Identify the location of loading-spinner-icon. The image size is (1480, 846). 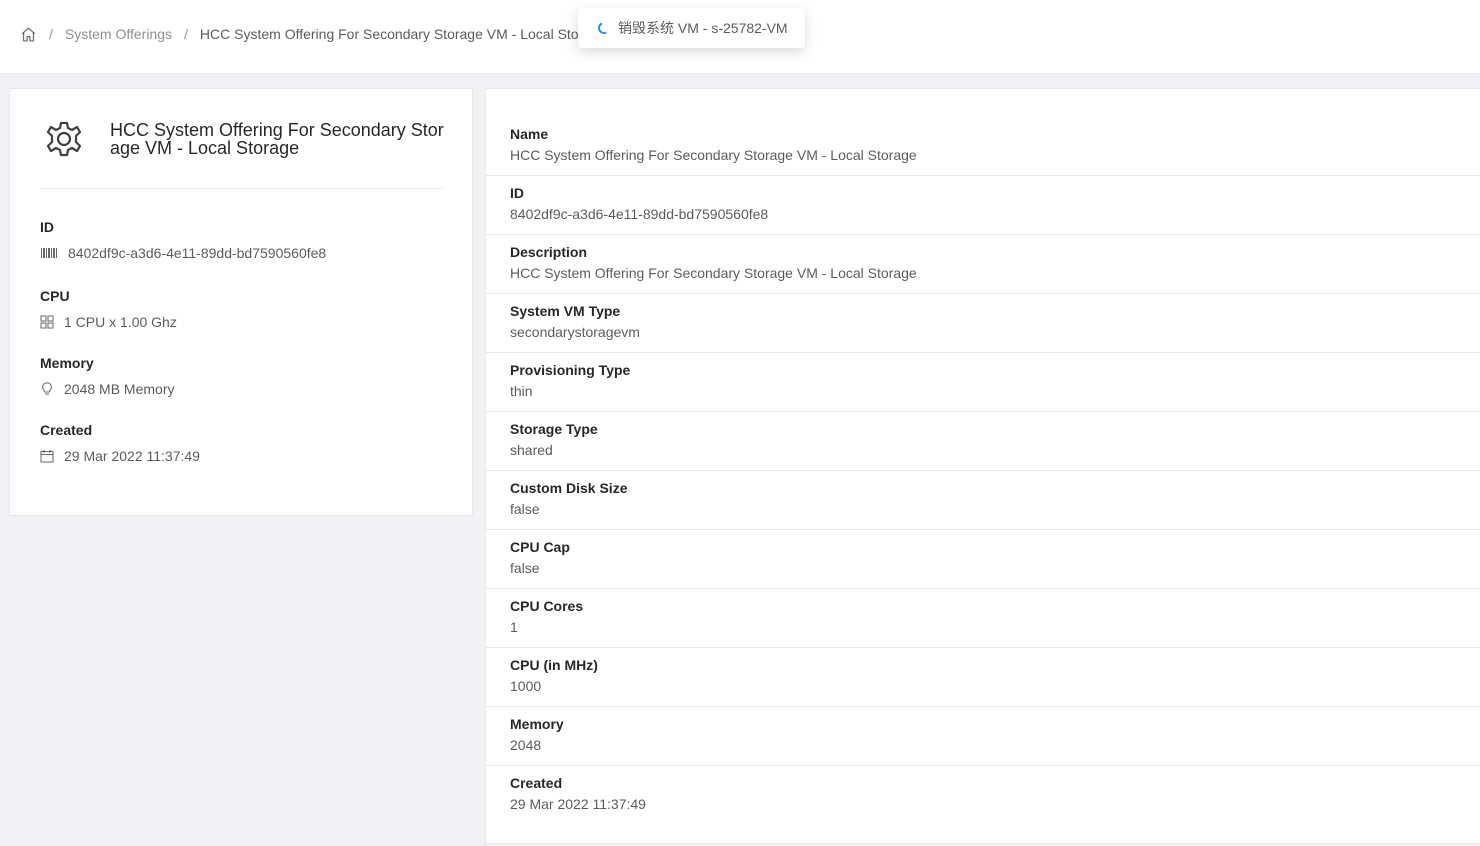
(604, 28).